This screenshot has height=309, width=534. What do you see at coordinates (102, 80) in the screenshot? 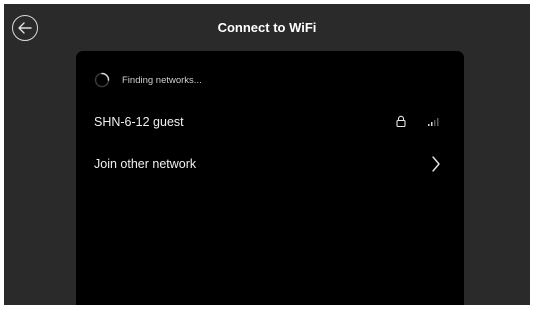
I see `loading-spinner-icon` at bounding box center [102, 80].